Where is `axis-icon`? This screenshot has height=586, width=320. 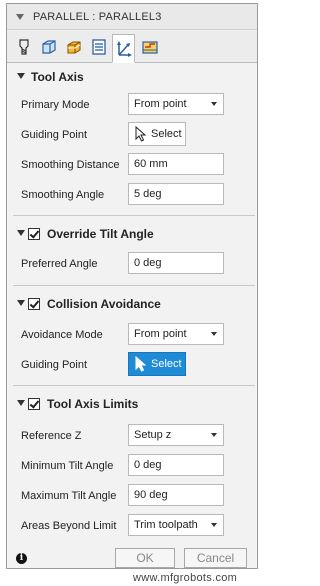 axis-icon is located at coordinates (124, 48).